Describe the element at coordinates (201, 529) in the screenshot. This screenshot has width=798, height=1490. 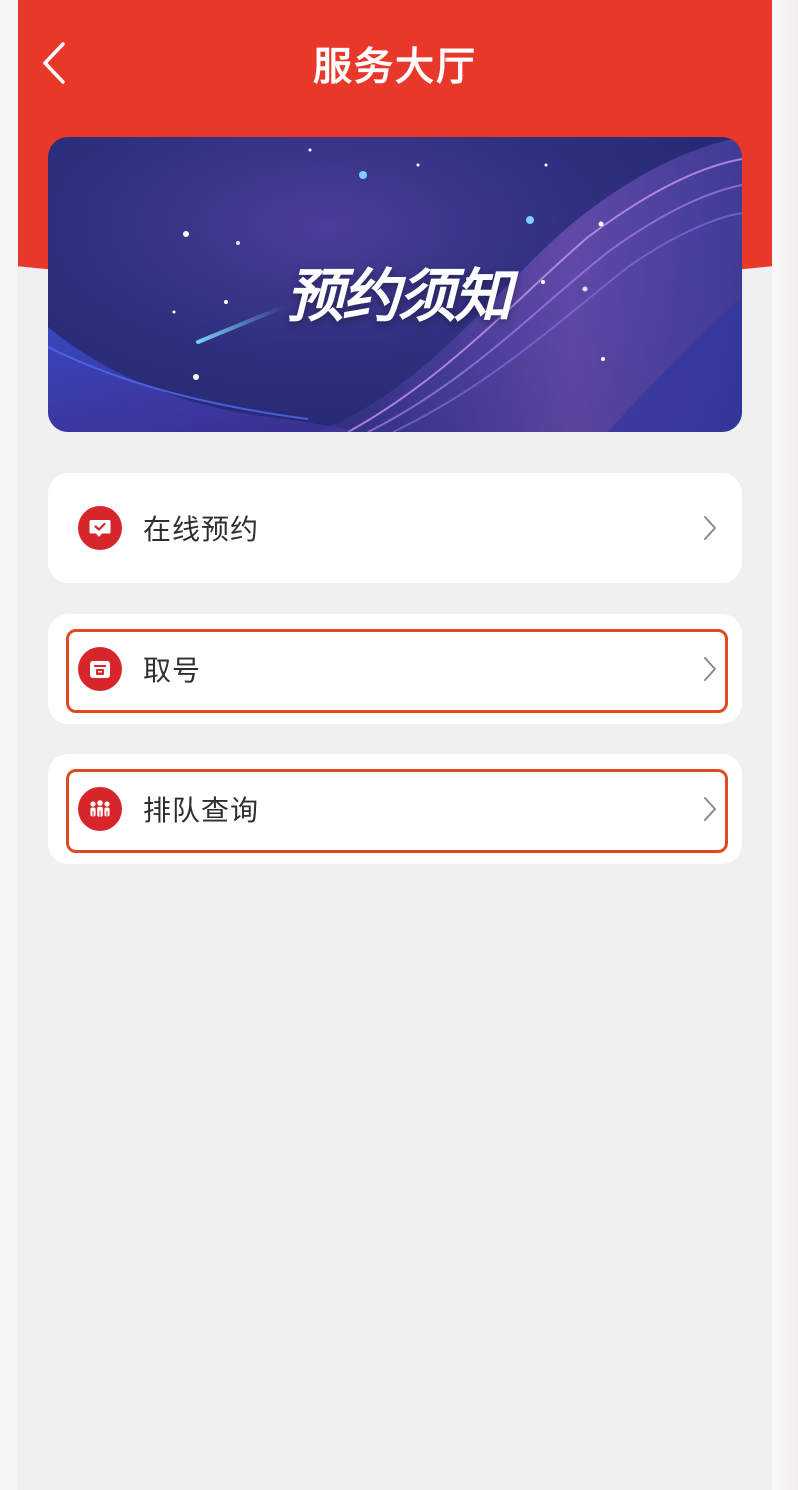
I see `menu-item-label: 在线预约` at that location.